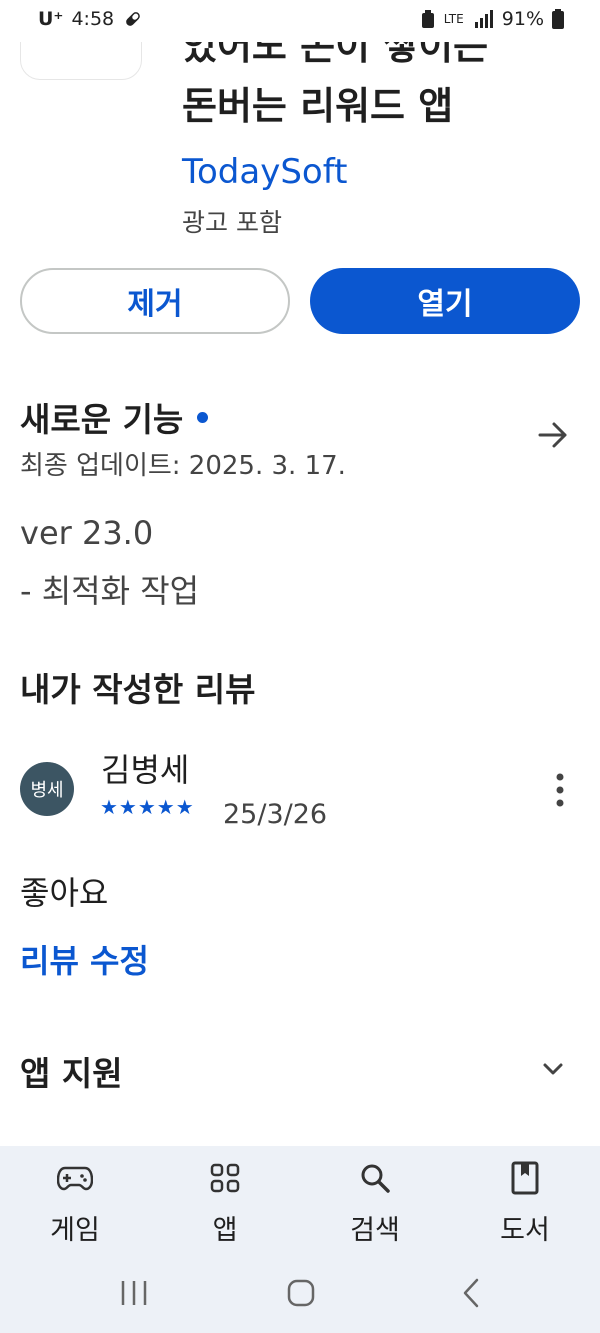 This screenshot has width=600, height=1333. I want to click on nav-games: 게임, so click(75, 1202).